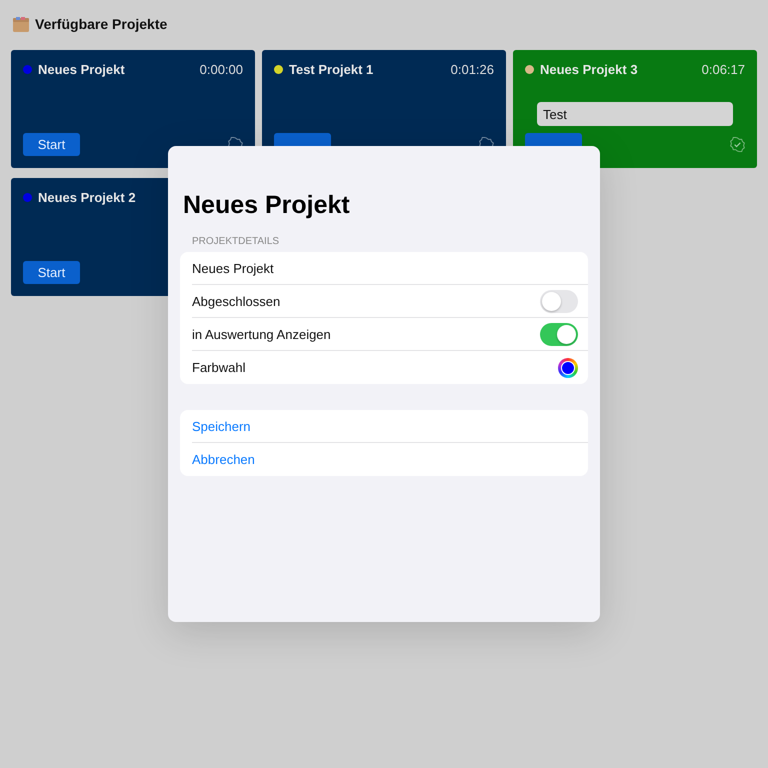 The image size is (768, 768). Describe the element at coordinates (723, 69) in the screenshot. I see `timer: 0:06:17` at that location.